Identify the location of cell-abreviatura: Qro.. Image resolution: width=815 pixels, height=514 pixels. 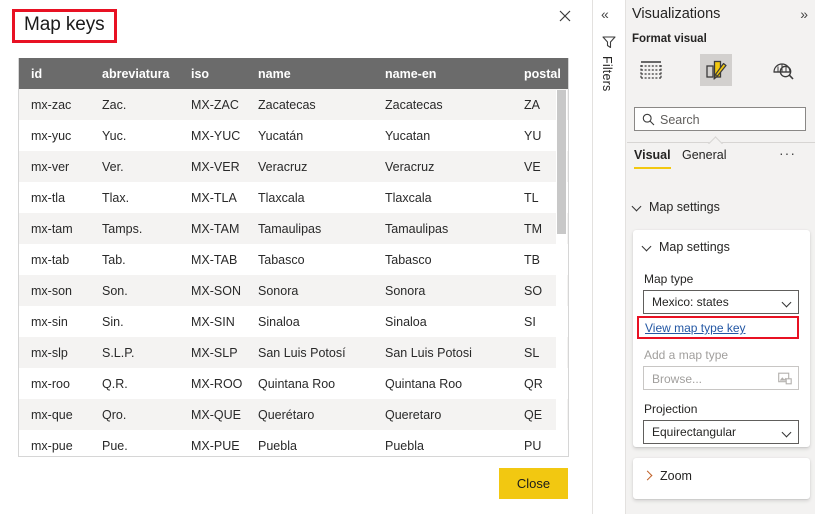
(114, 414).